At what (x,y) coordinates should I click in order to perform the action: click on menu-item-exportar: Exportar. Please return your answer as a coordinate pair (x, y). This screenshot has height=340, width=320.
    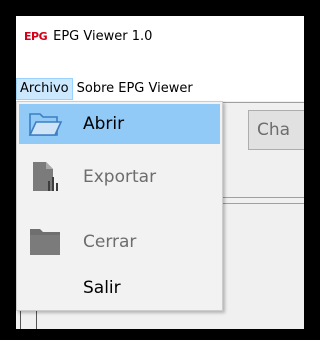
    Looking at the image, I should click on (119, 177).